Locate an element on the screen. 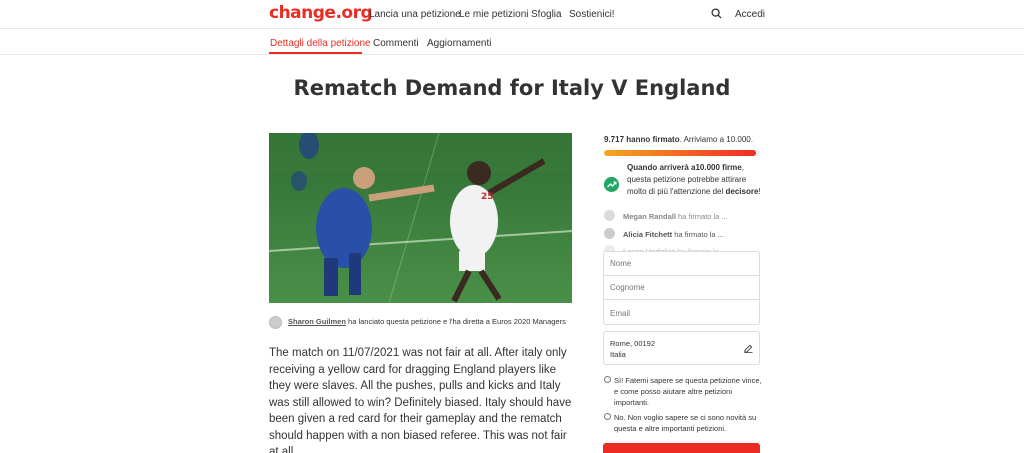 The height and width of the screenshot is (453, 1024). last-name-field is located at coordinates (681, 288).